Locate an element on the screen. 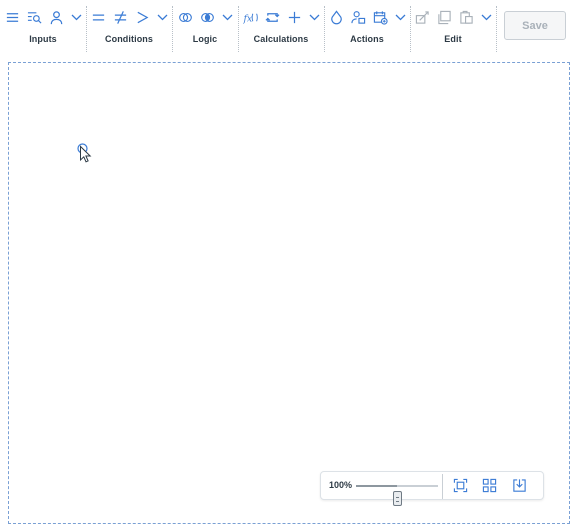  group-actions: Actions is located at coordinates (367, 28).